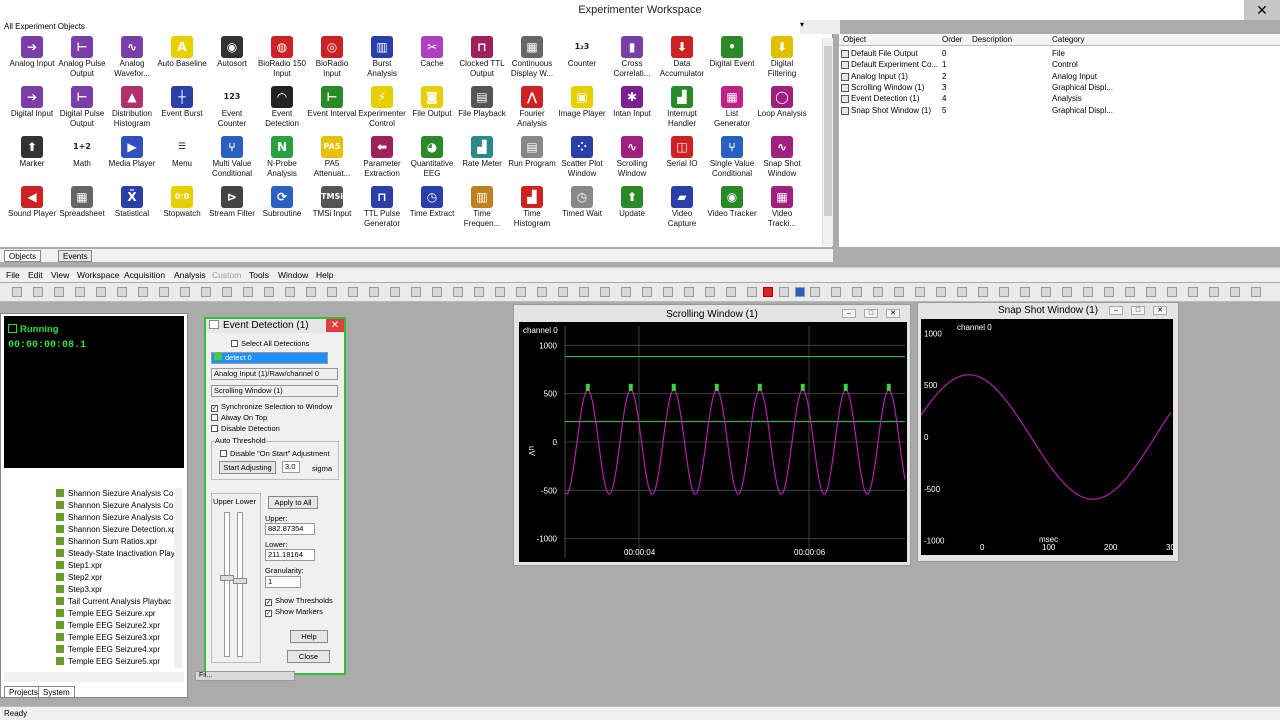 This screenshot has height=720, width=1280. What do you see at coordinates (23, 256) in the screenshot?
I see `tab-objects: Objects` at bounding box center [23, 256].